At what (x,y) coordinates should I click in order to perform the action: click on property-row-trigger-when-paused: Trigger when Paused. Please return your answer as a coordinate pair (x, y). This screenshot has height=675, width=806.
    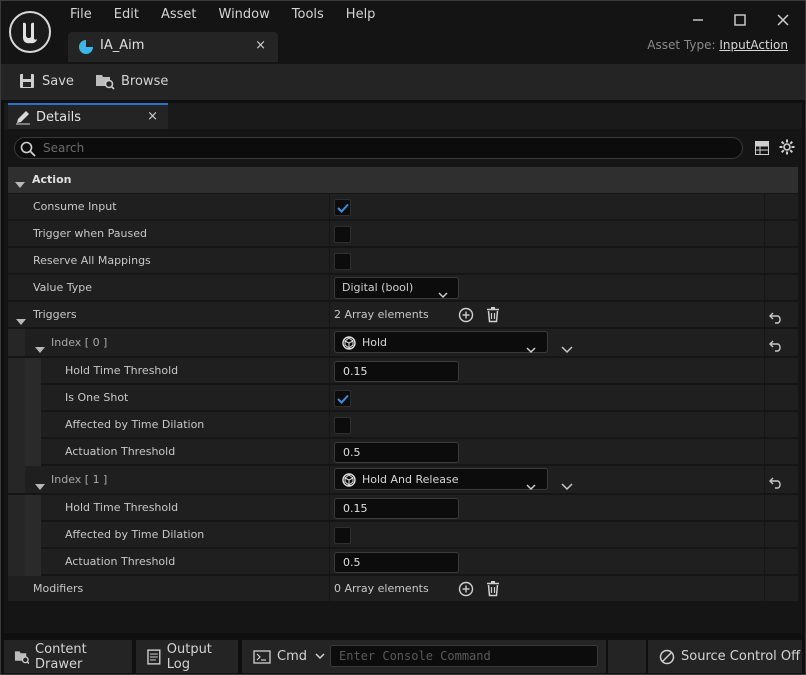
    Looking at the image, I should click on (403, 234).